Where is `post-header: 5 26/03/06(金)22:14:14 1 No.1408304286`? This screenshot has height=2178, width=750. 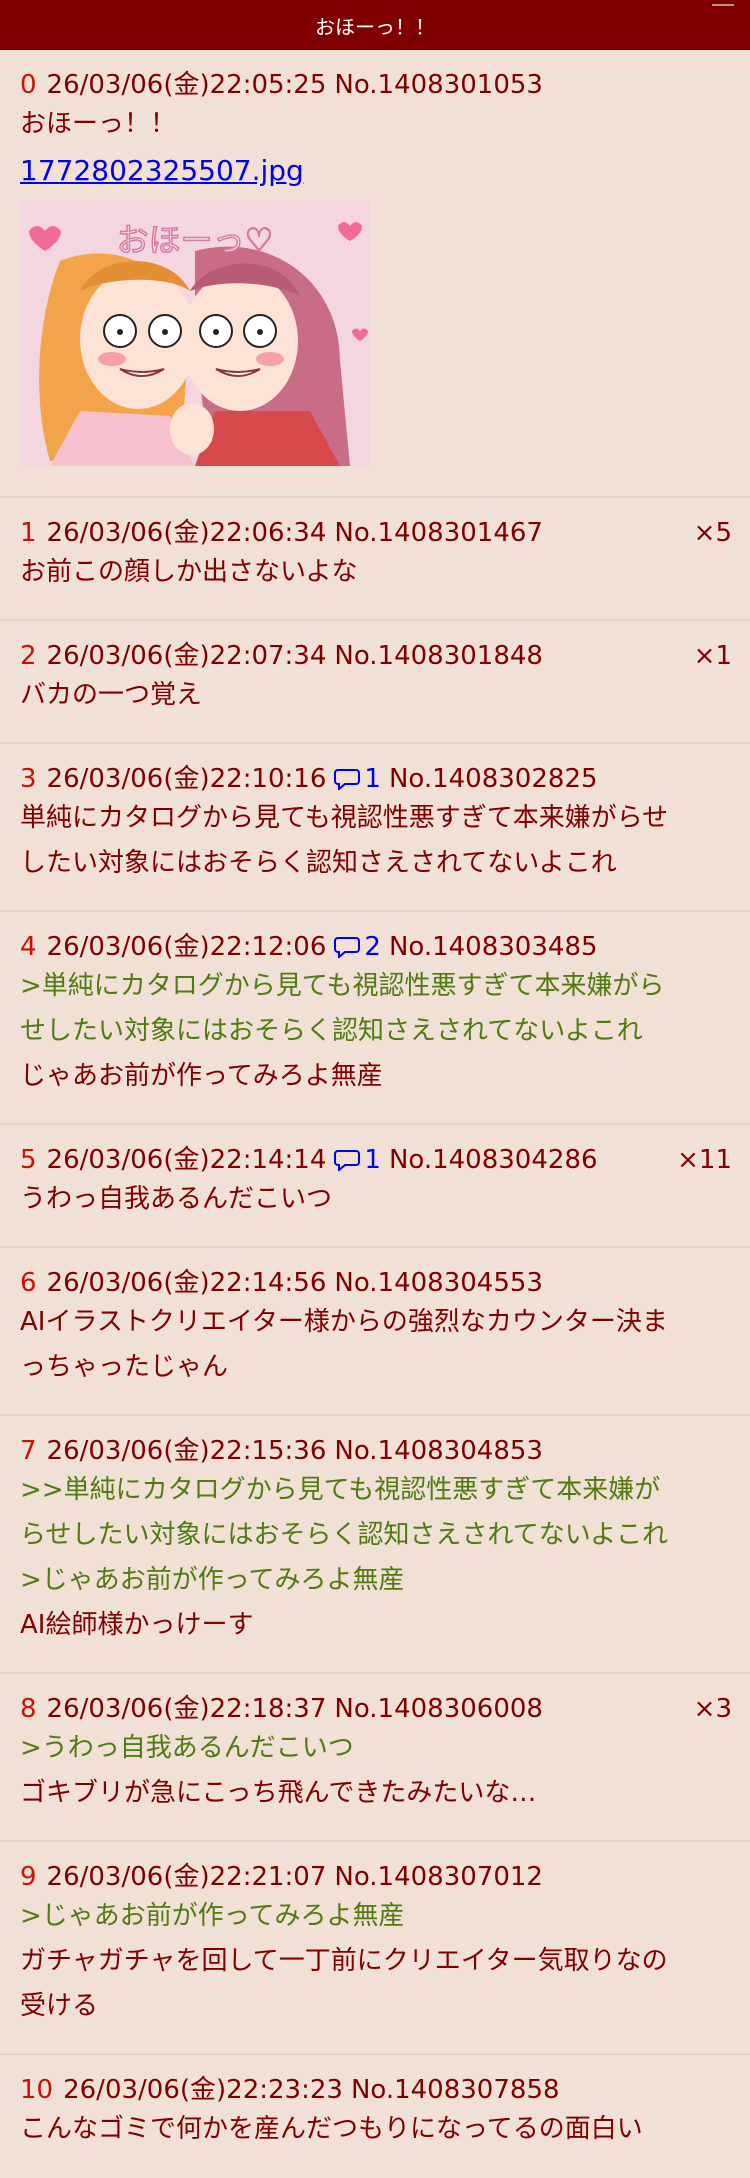
post-header: 5 26/03/06(金)22:14:14 1 No.1408304286 is located at coordinates (375, 1160).